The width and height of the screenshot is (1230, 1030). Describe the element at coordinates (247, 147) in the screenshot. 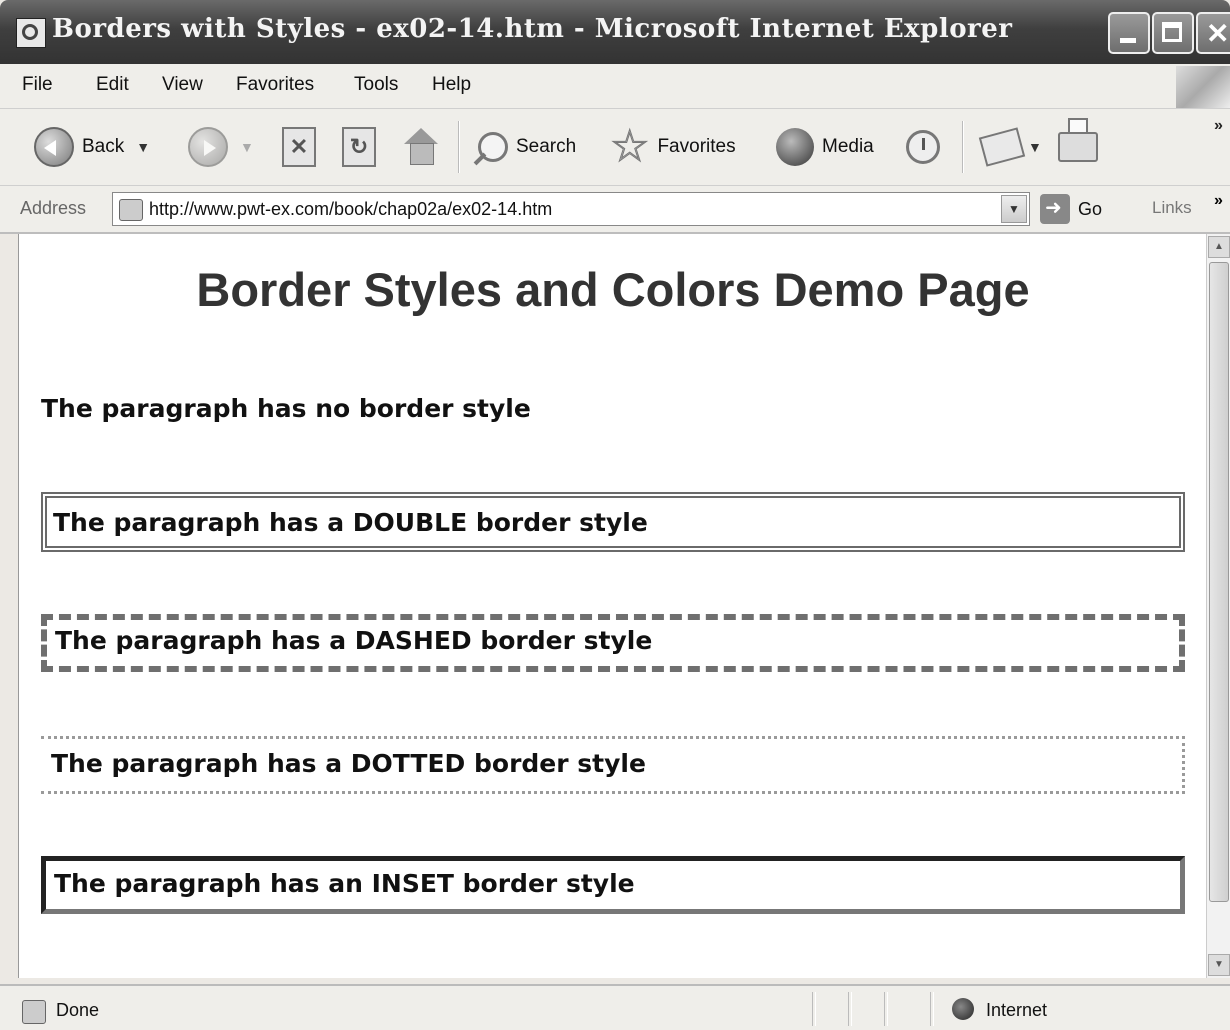

I see `forward-dropdown-icon: ▼` at that location.